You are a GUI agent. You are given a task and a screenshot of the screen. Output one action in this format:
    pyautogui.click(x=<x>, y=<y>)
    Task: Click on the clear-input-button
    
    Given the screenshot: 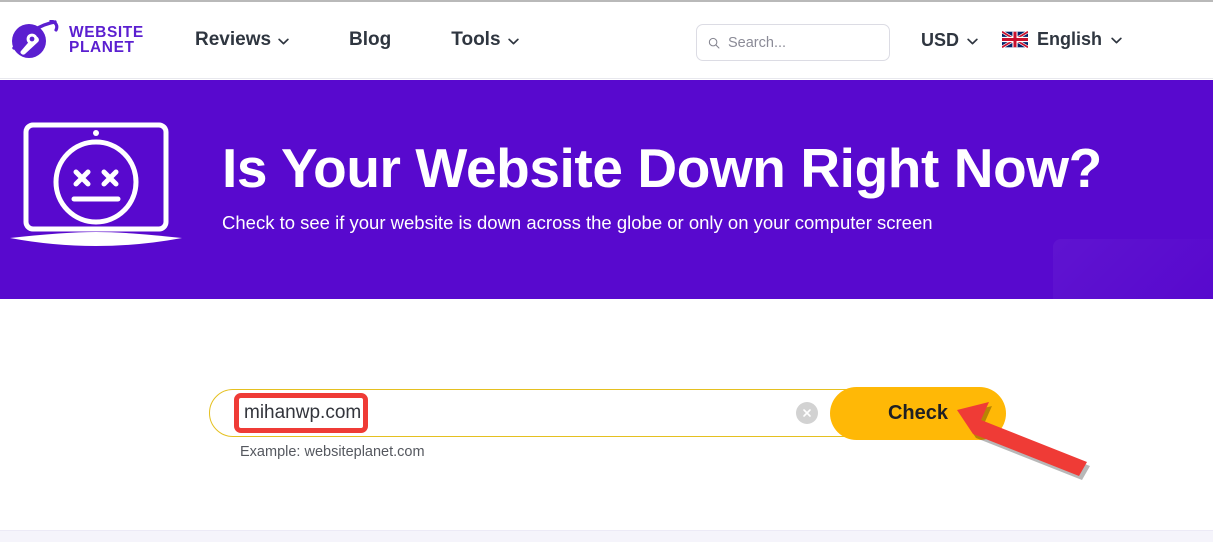 What is the action you would take?
    pyautogui.click(x=807, y=413)
    